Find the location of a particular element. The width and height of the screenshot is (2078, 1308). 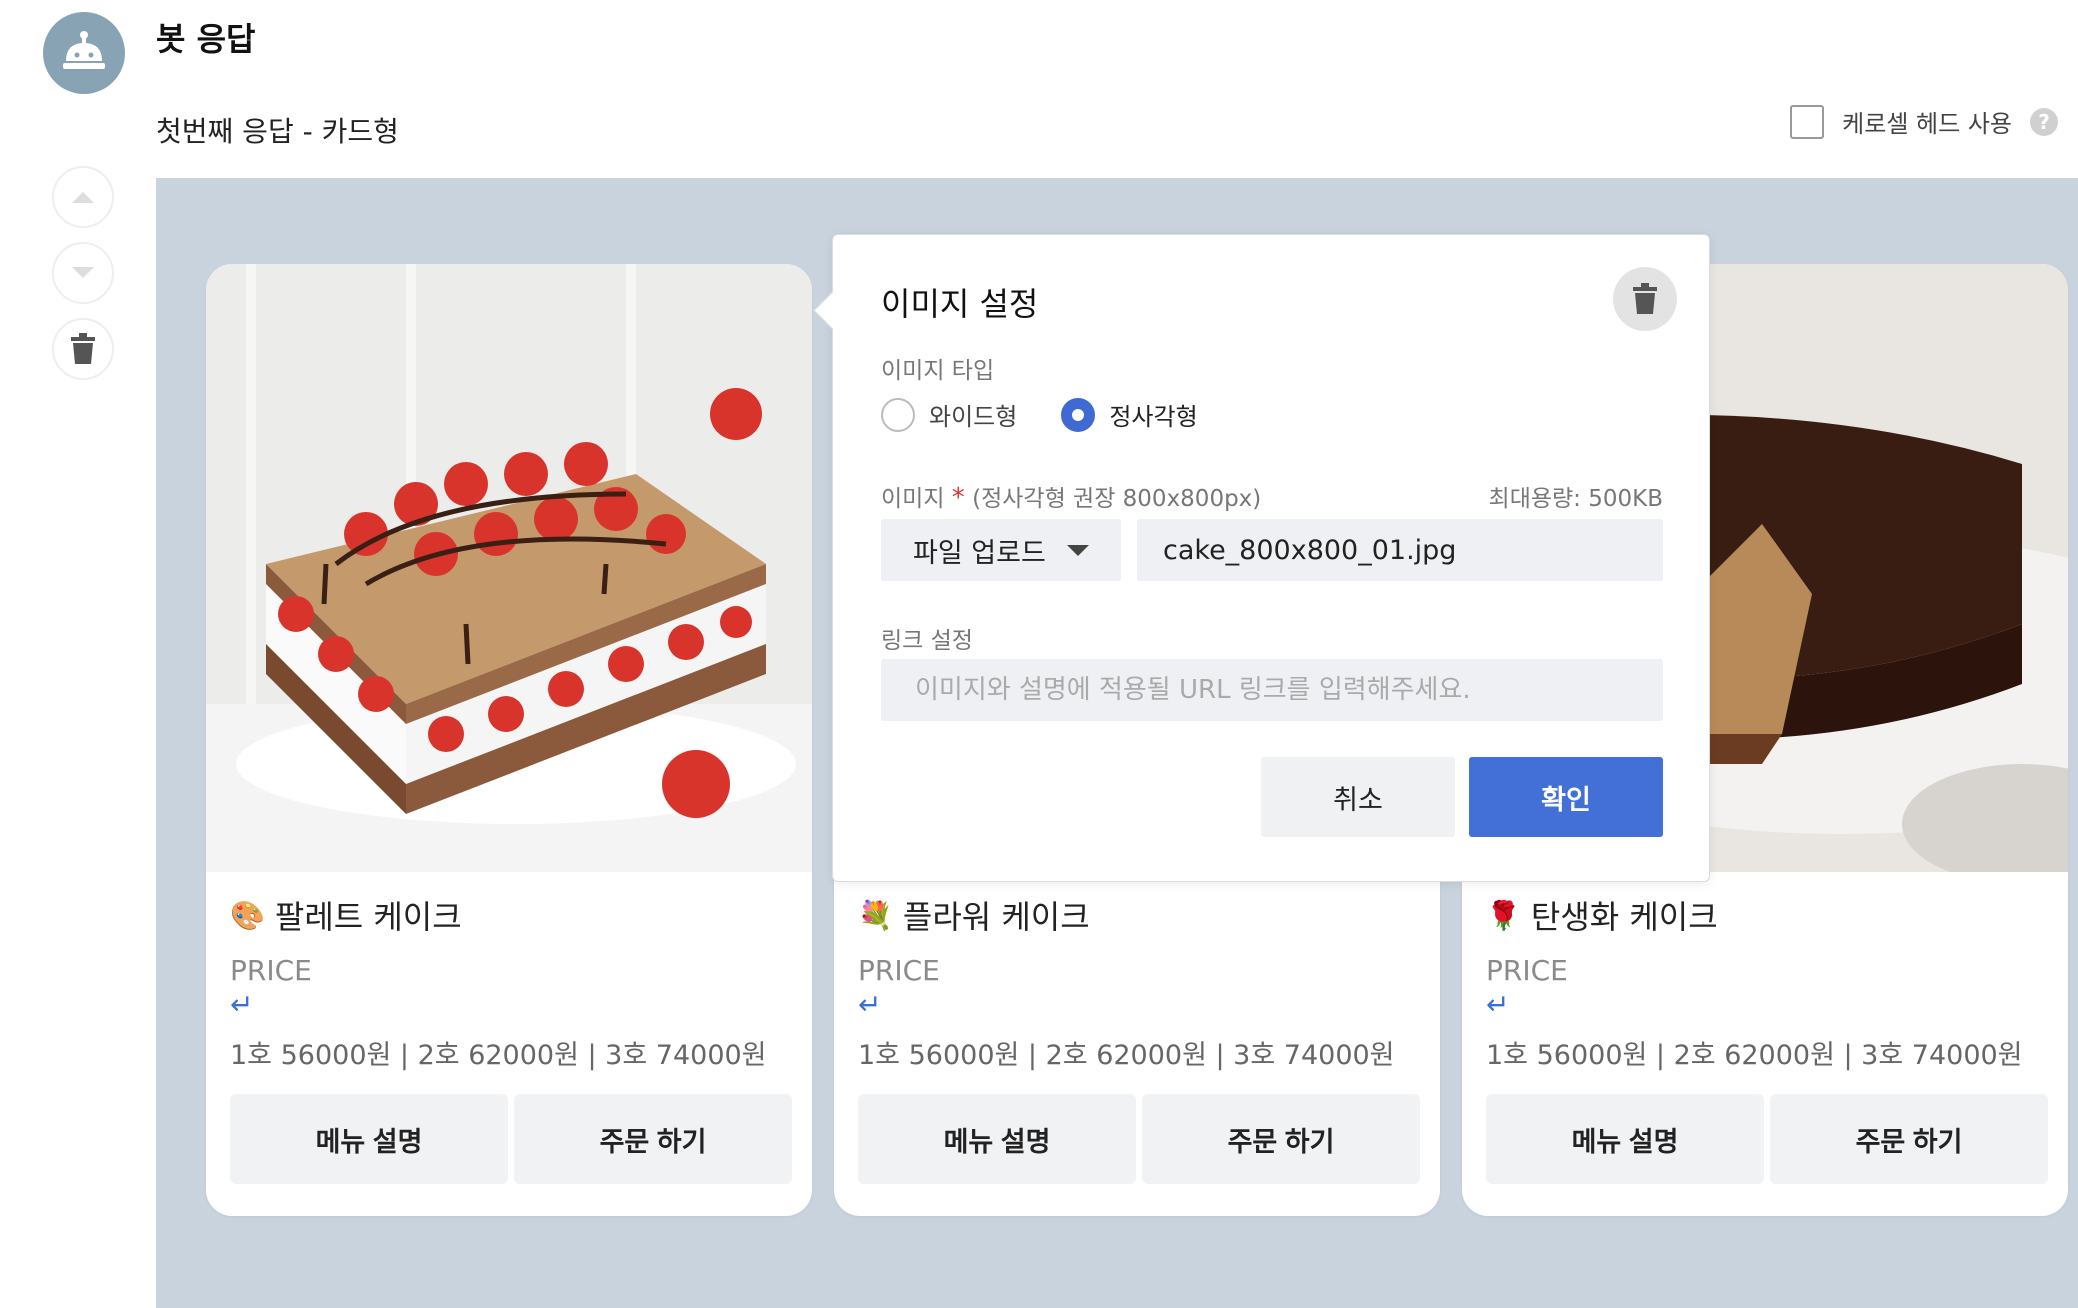

help-icon: ? is located at coordinates (2044, 121).